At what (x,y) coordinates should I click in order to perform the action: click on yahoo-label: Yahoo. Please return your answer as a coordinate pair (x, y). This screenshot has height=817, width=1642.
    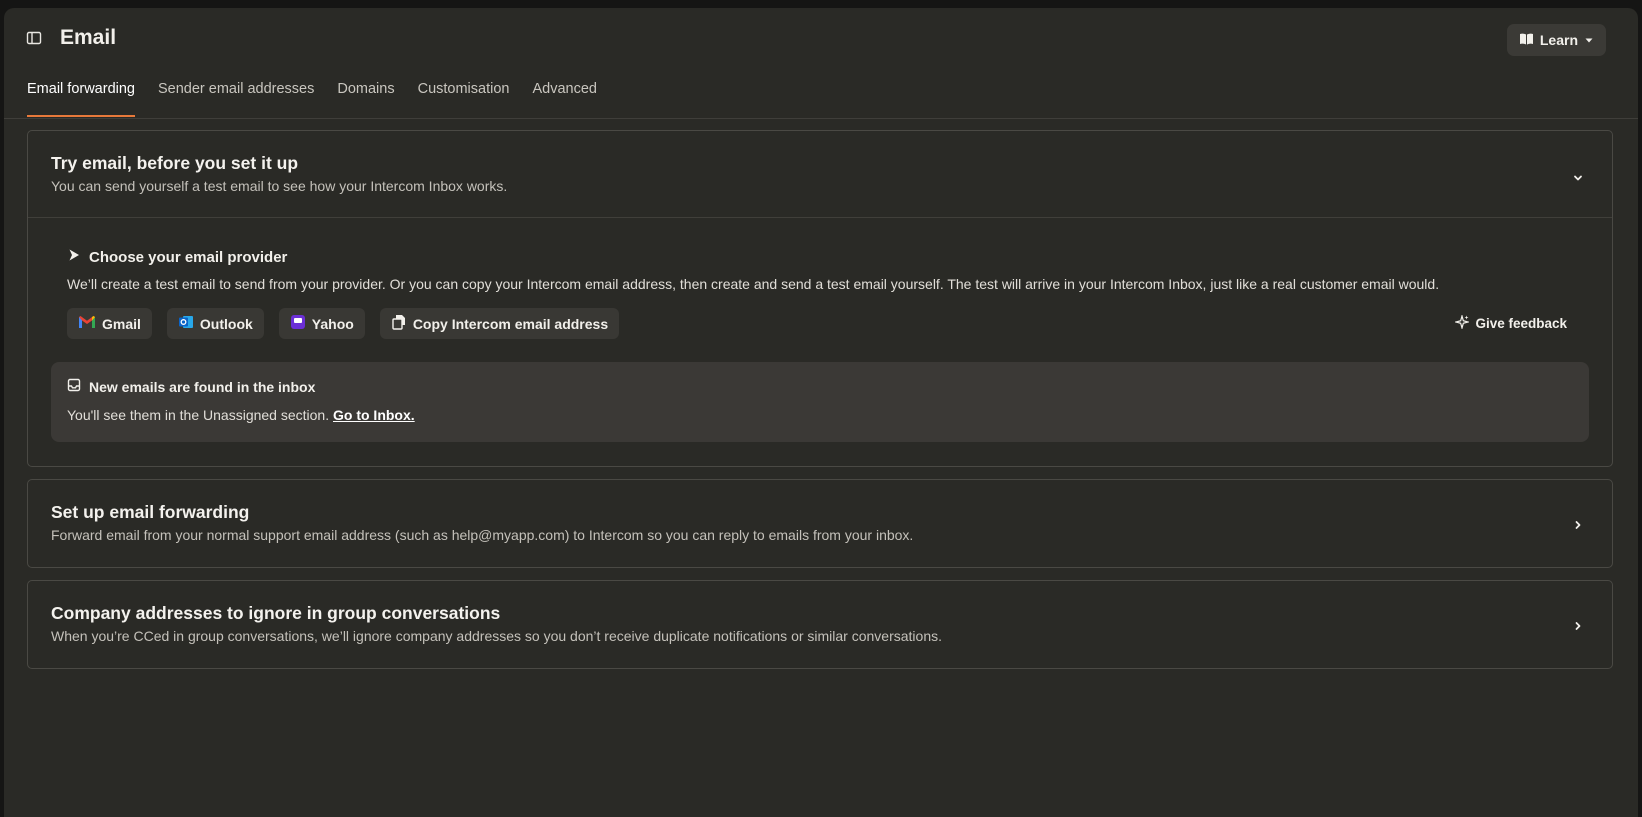
    Looking at the image, I should click on (332, 323).